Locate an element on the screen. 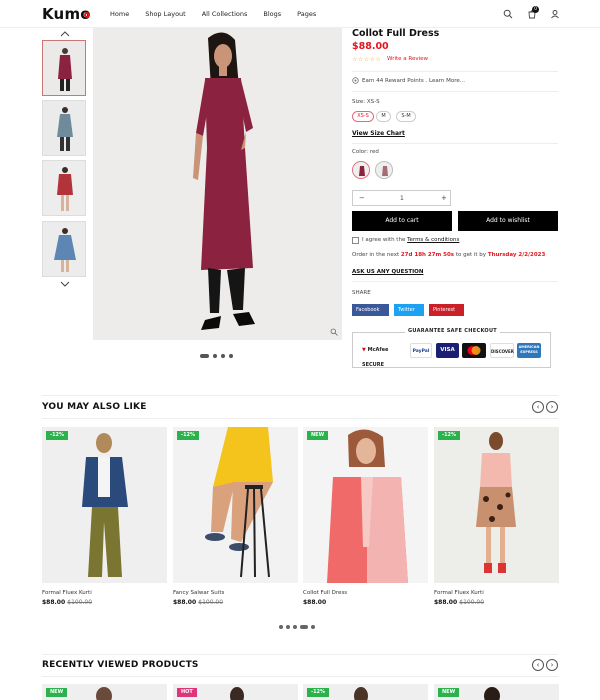 This screenshot has height=700, width=600. product-name: Collot Full Dress is located at coordinates (325, 593).